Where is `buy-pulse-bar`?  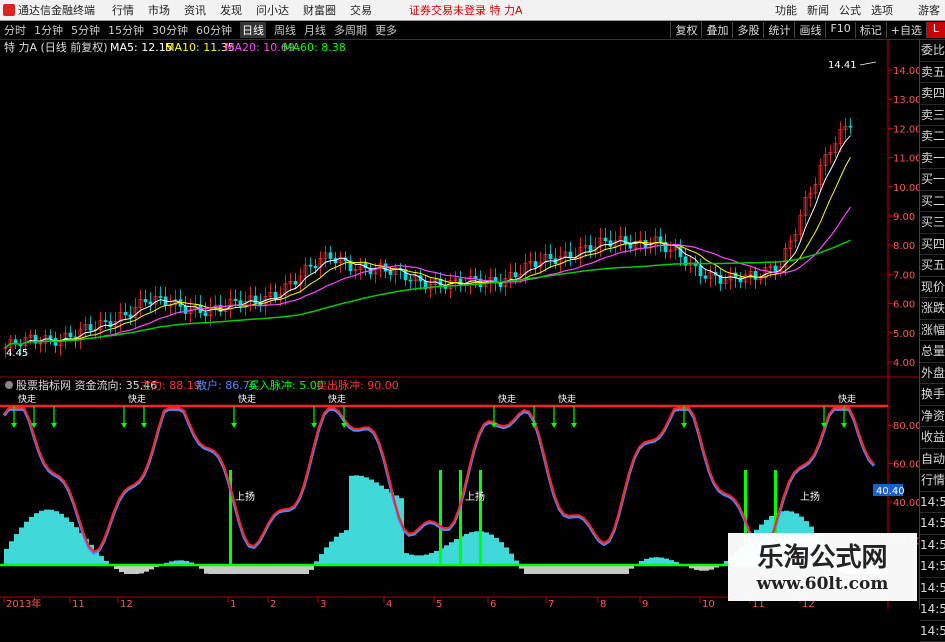
buy-pulse-bar is located at coordinates (460, 517).